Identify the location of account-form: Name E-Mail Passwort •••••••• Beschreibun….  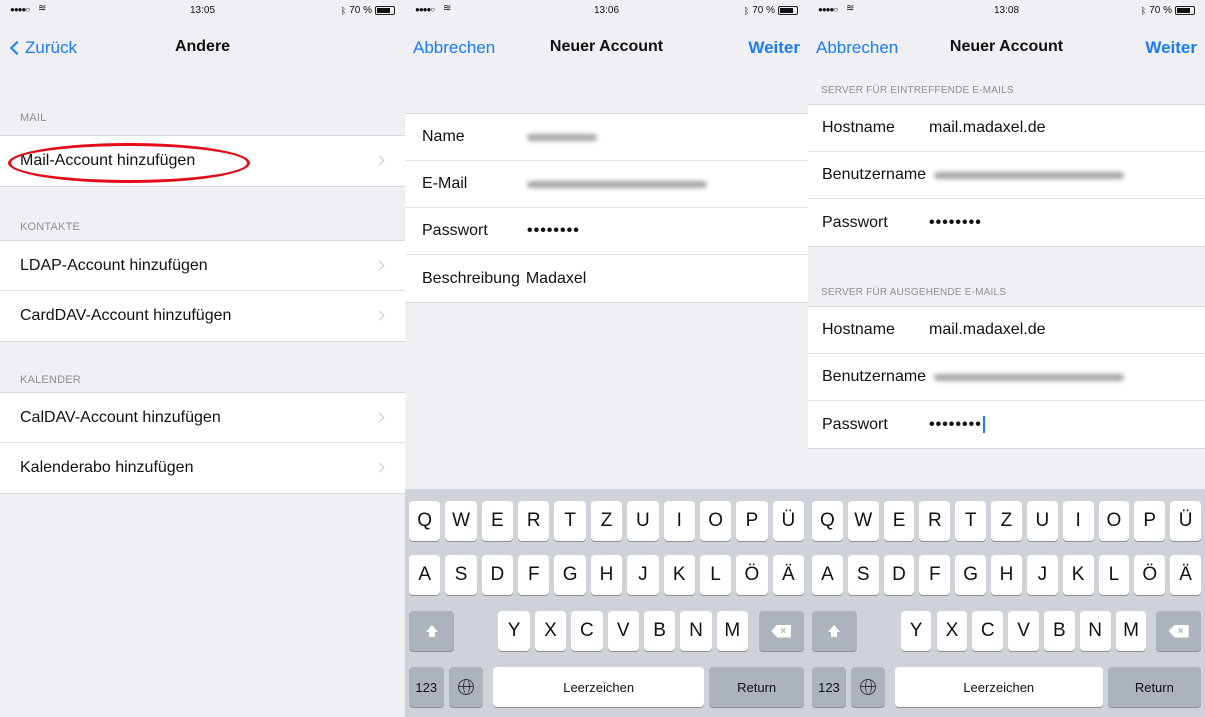
(606, 208).